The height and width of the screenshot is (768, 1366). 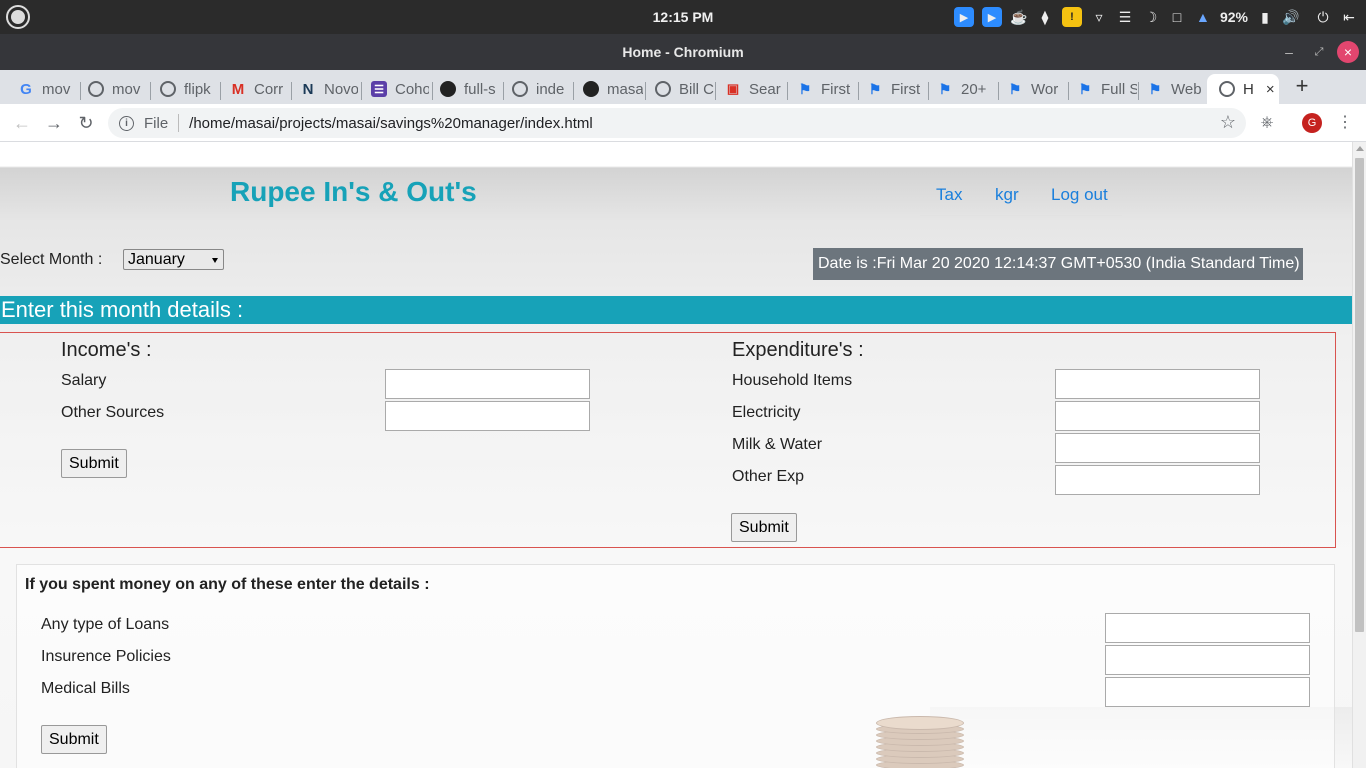 I want to click on profile-avatar: G, so click(x=1312, y=123).